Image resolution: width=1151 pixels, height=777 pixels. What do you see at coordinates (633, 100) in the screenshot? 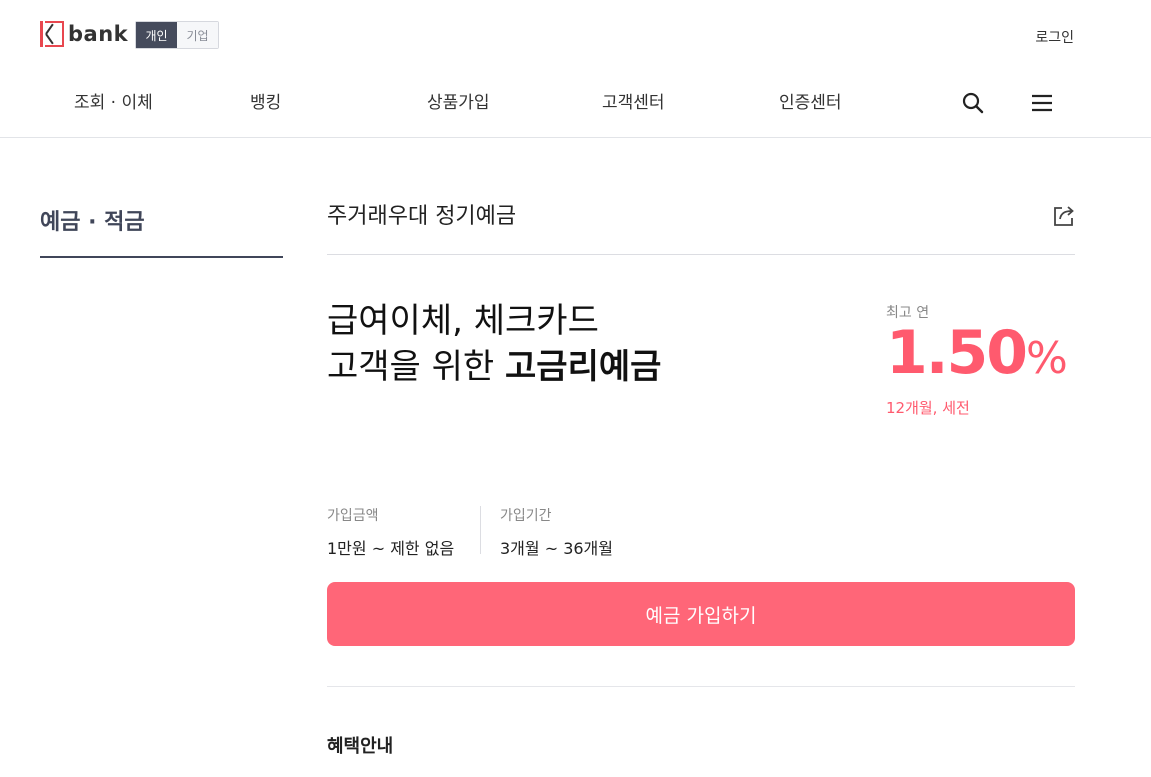
I see `nav-item-customer-center: 고객센터` at bounding box center [633, 100].